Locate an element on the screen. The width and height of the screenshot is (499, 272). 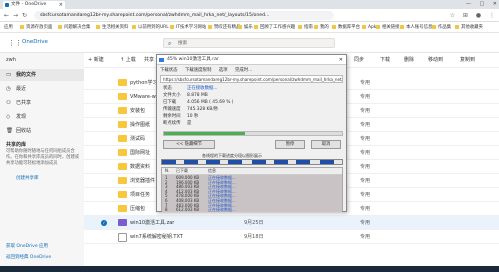
browser-titlebar: 文件 - OneDrive × — □ ✕ is located at coordinates (249, 4).